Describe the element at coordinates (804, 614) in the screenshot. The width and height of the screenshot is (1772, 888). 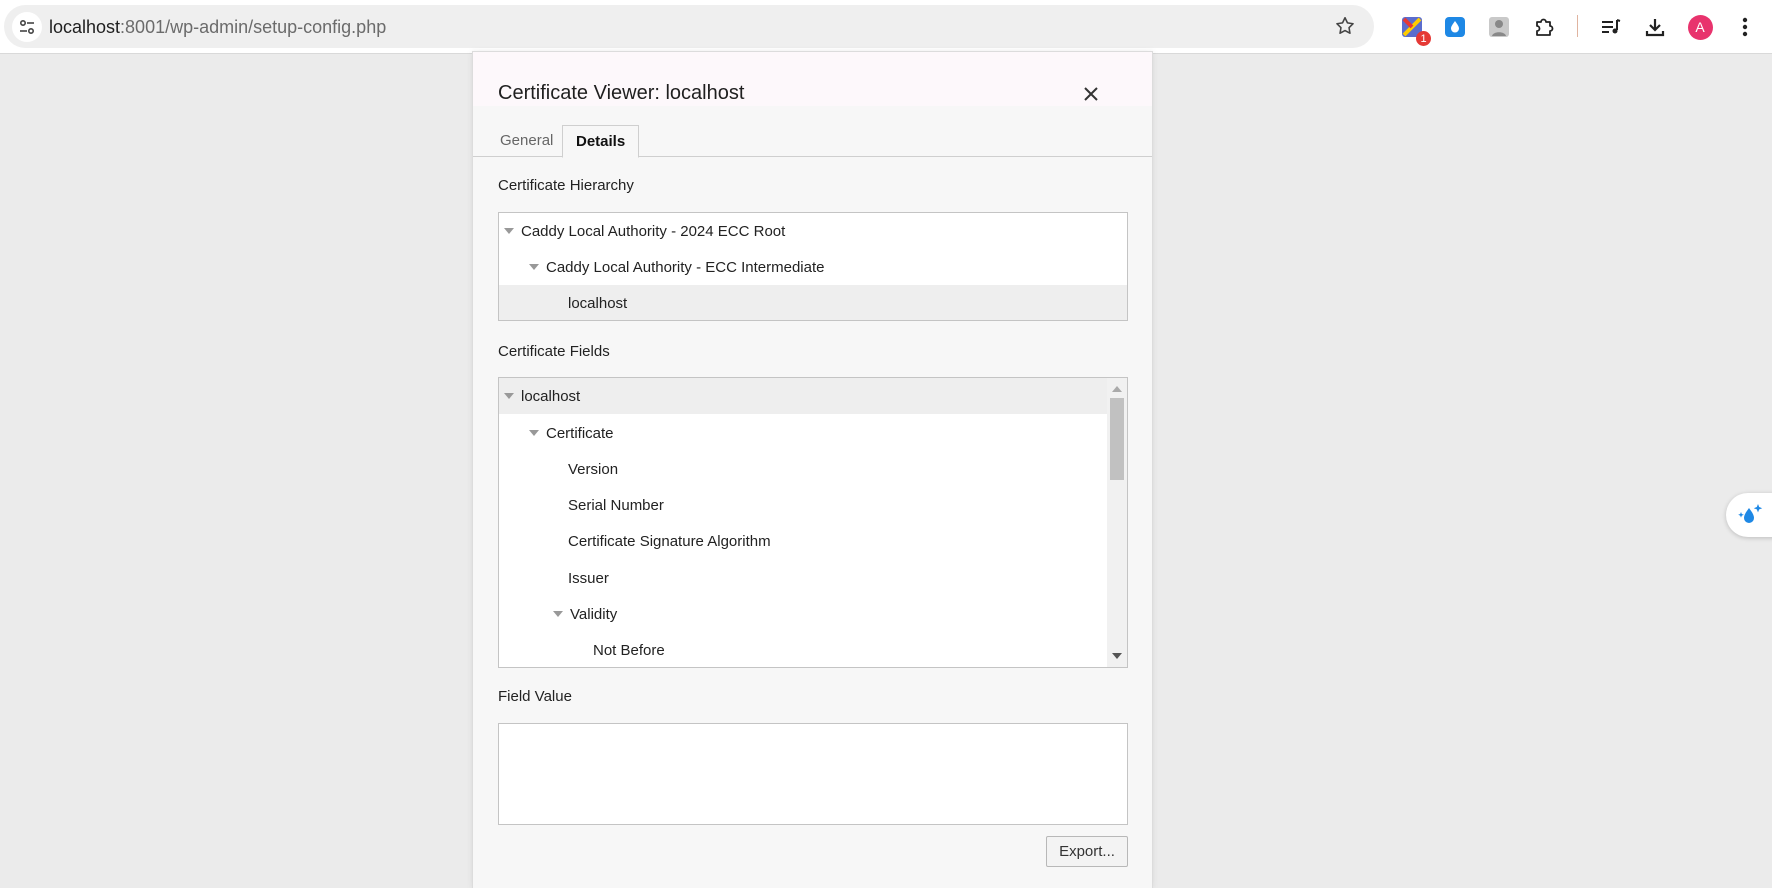
I see `field-item: Validity` at that location.